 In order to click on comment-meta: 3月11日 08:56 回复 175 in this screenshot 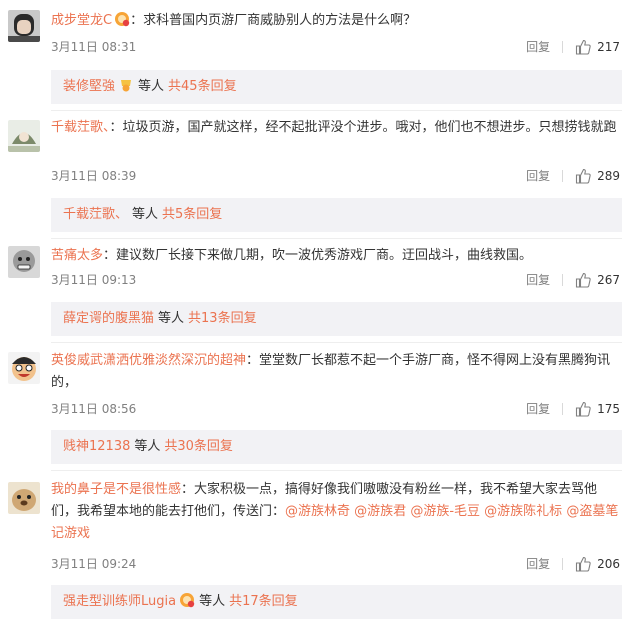, I will do `click(335, 409)`.